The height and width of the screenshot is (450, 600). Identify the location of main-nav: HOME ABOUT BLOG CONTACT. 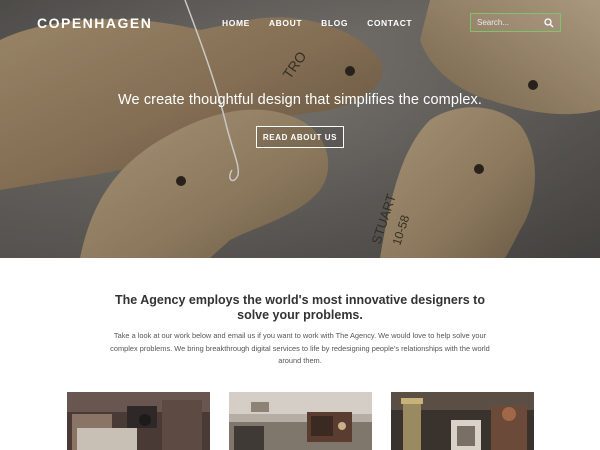
(326, 23).